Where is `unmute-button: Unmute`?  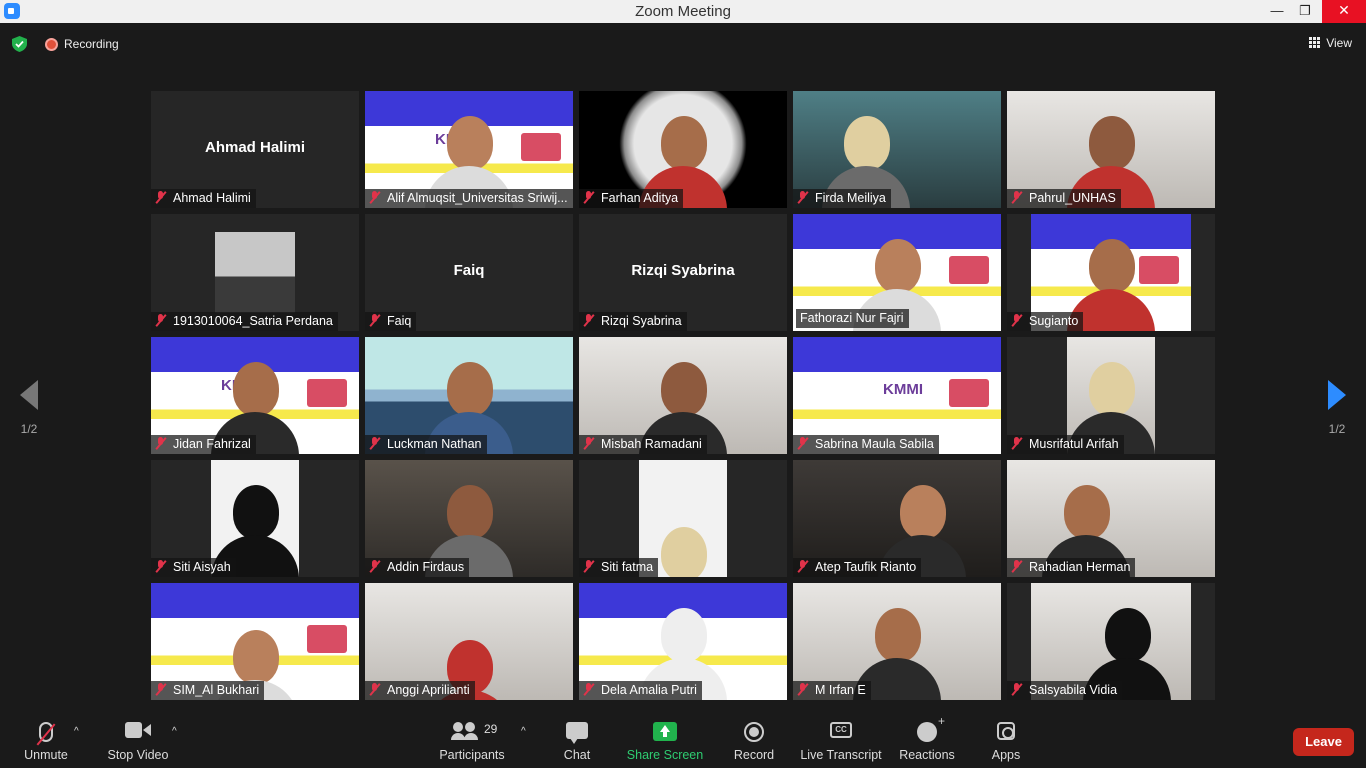
unmute-button: Unmute is located at coordinates (46, 741).